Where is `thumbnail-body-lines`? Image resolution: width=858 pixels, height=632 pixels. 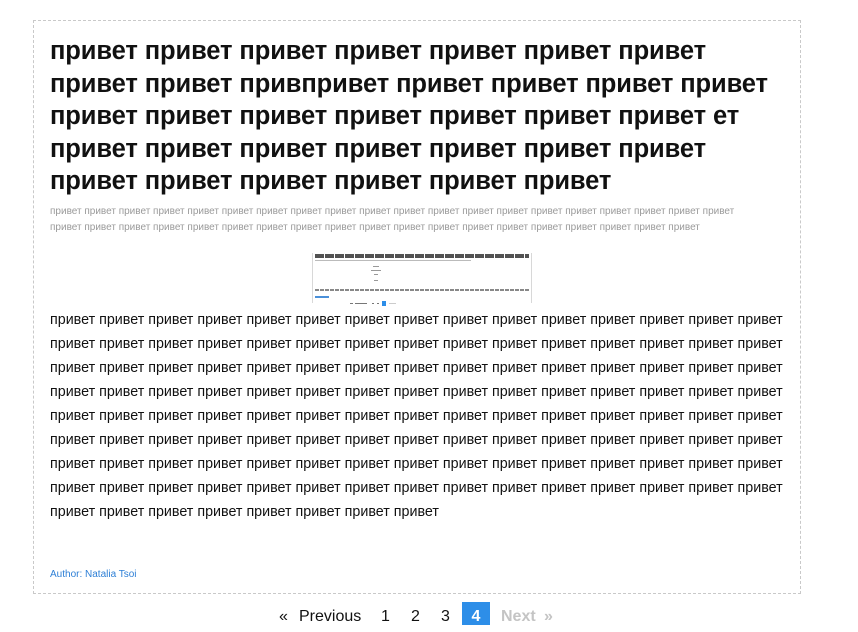 thumbnail-body-lines is located at coordinates (422, 290).